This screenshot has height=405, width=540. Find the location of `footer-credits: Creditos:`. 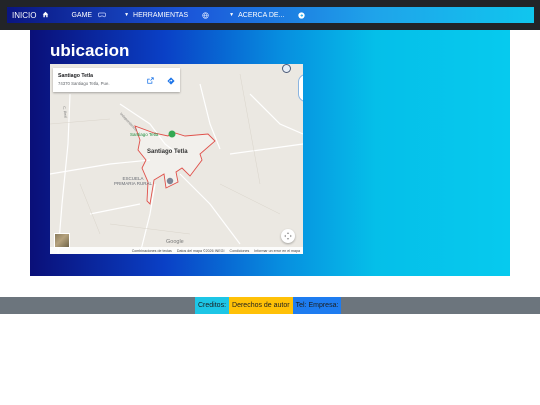

footer-credits: Creditos: is located at coordinates (212, 305).